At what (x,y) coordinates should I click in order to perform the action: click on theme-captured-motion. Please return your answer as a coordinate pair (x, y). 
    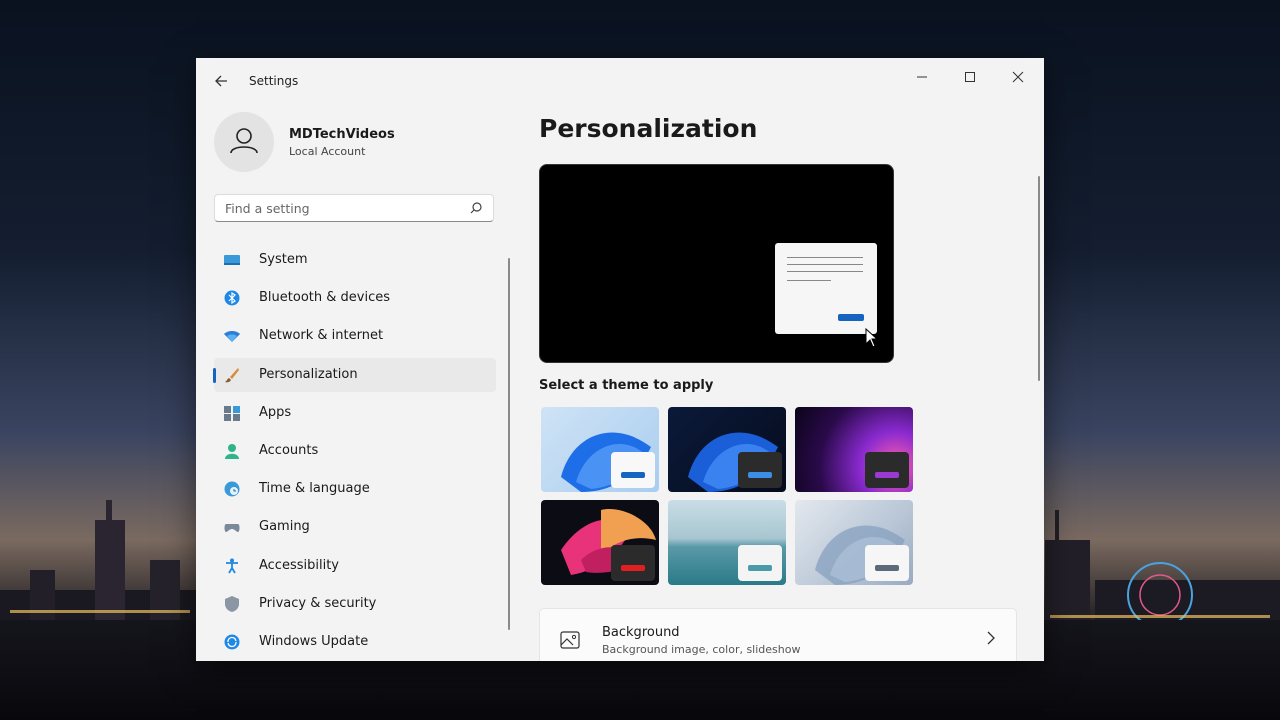
    Looking at the image, I should click on (600, 542).